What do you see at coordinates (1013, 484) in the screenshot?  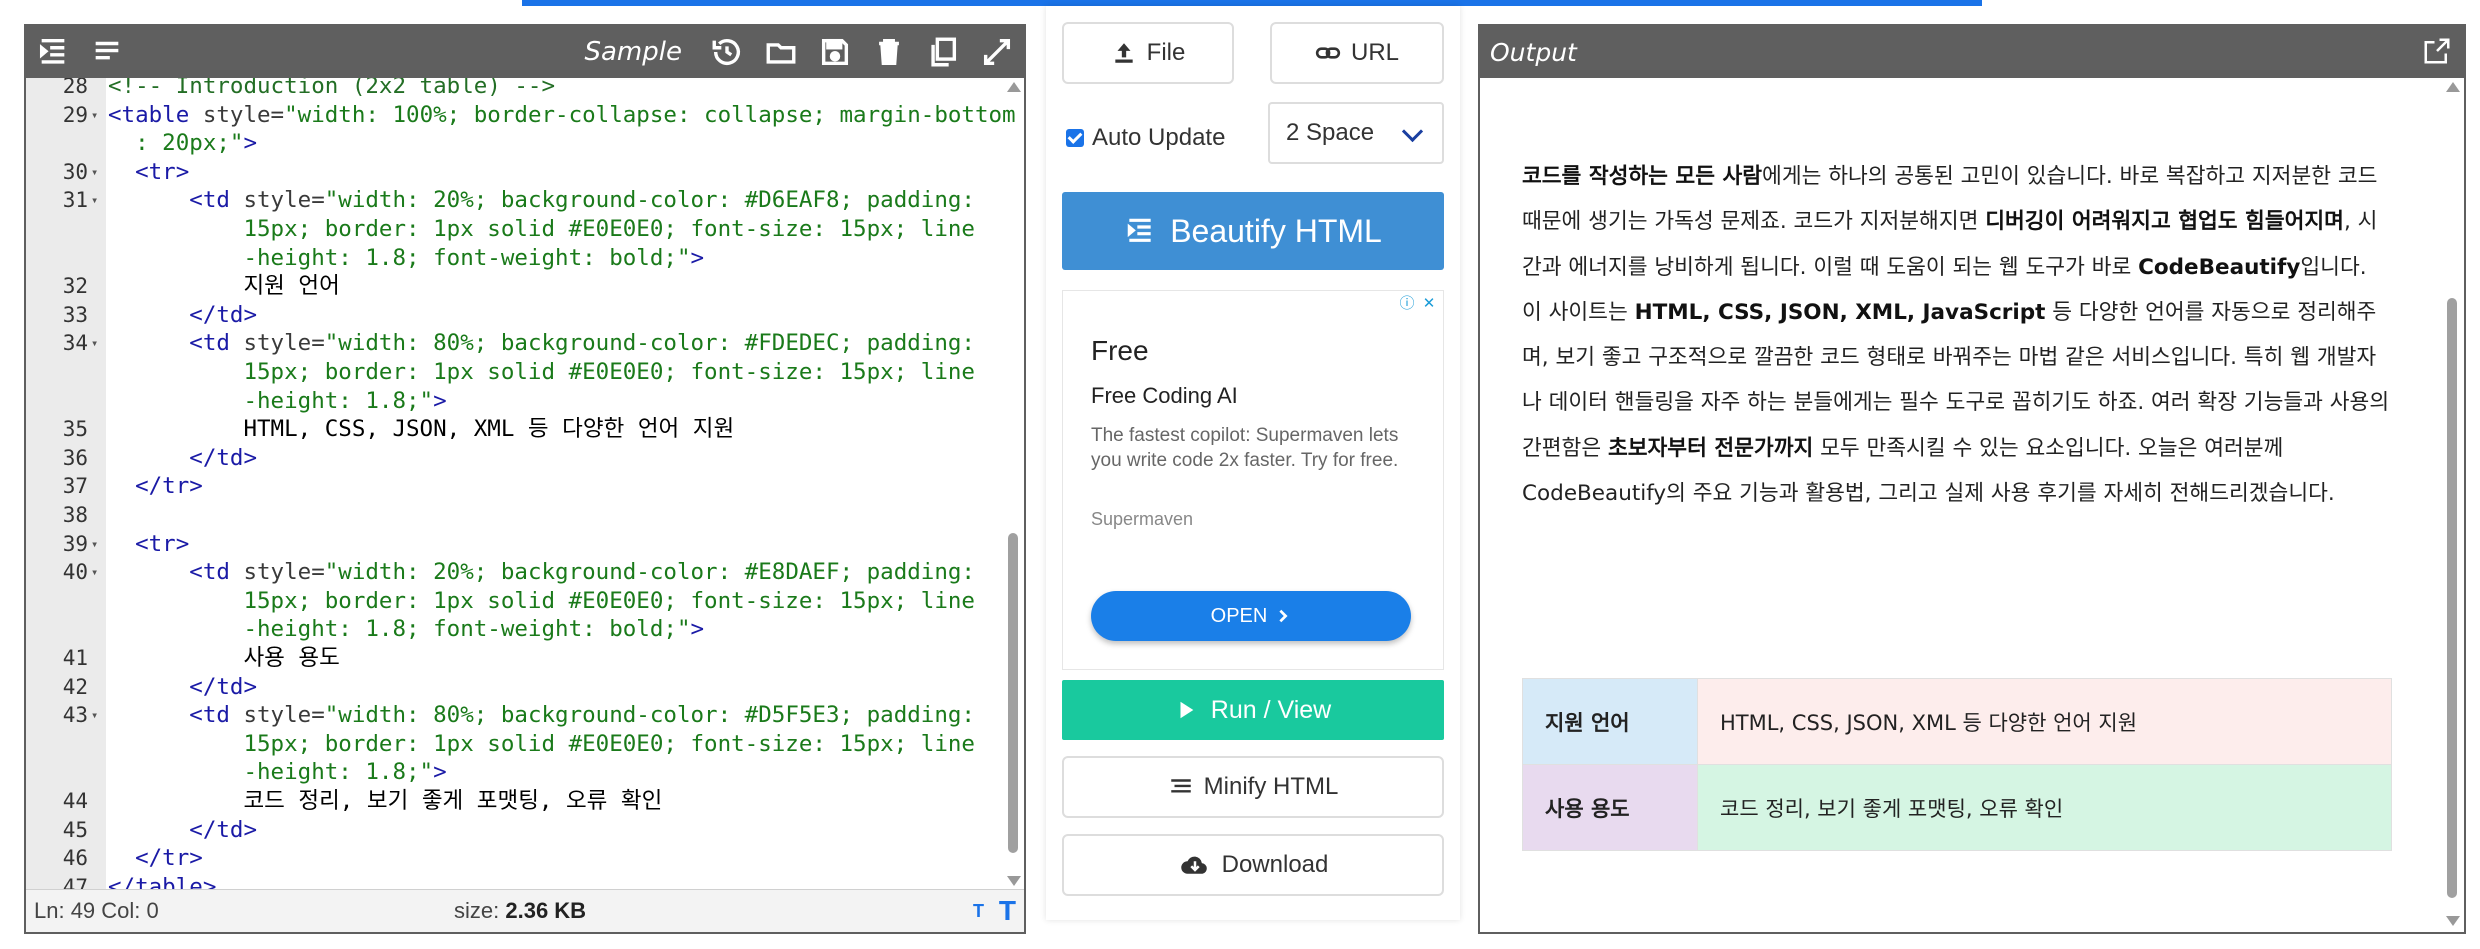 I see `editor-scrollbar` at bounding box center [1013, 484].